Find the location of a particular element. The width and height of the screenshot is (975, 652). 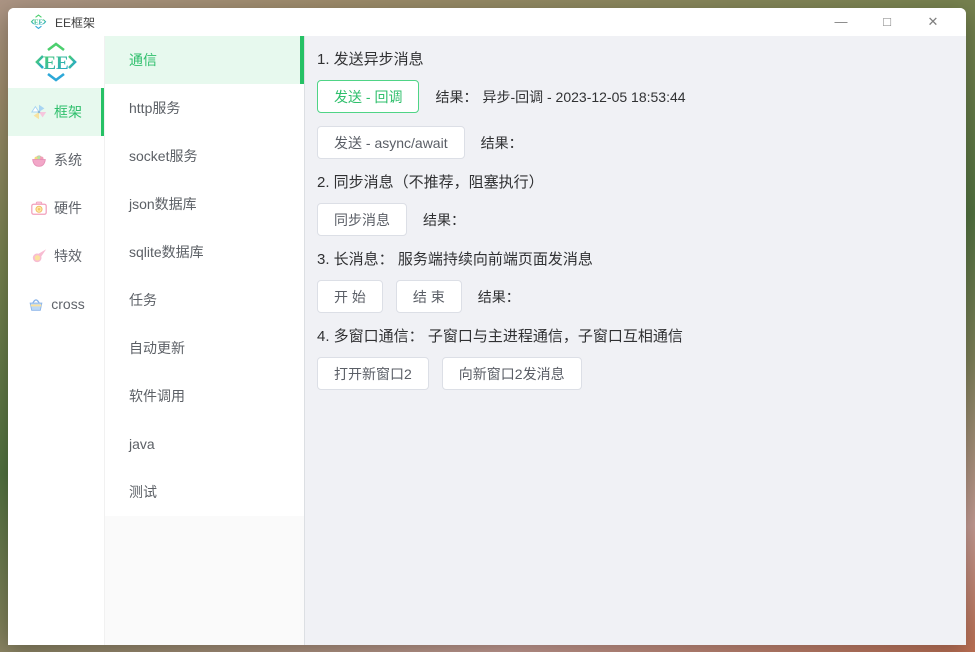

comet-icon is located at coordinates (39, 256).